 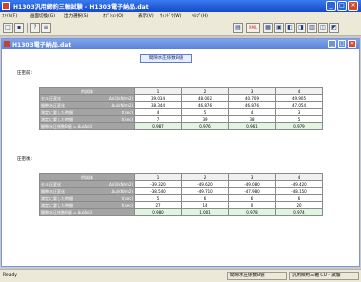 What do you see at coordinates (205, 191) in the screenshot?
I see `table-cell: -49.710` at bounding box center [205, 191].